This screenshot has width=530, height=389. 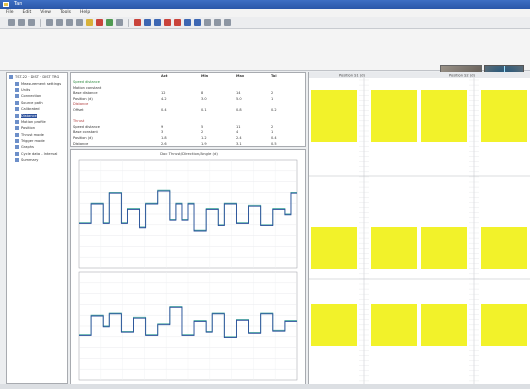 What do you see at coordinates (204, 138) in the screenshot?
I see `table-cell: 1.2` at bounding box center [204, 138].